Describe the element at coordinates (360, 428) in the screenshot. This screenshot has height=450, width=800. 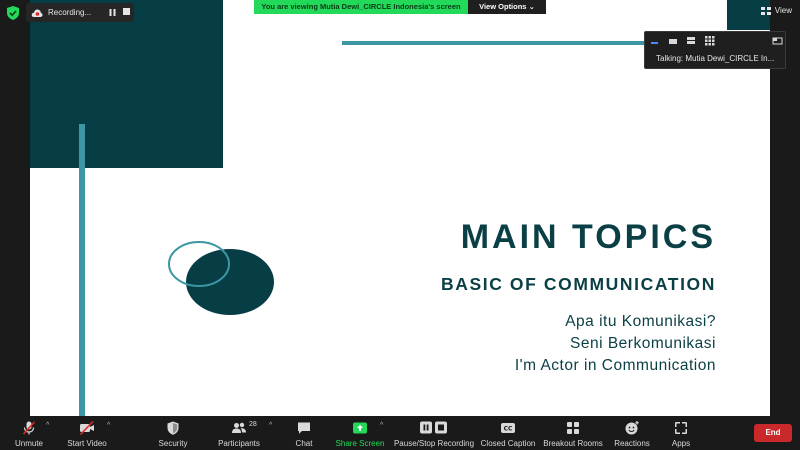
I see `share-screen-icon` at that location.